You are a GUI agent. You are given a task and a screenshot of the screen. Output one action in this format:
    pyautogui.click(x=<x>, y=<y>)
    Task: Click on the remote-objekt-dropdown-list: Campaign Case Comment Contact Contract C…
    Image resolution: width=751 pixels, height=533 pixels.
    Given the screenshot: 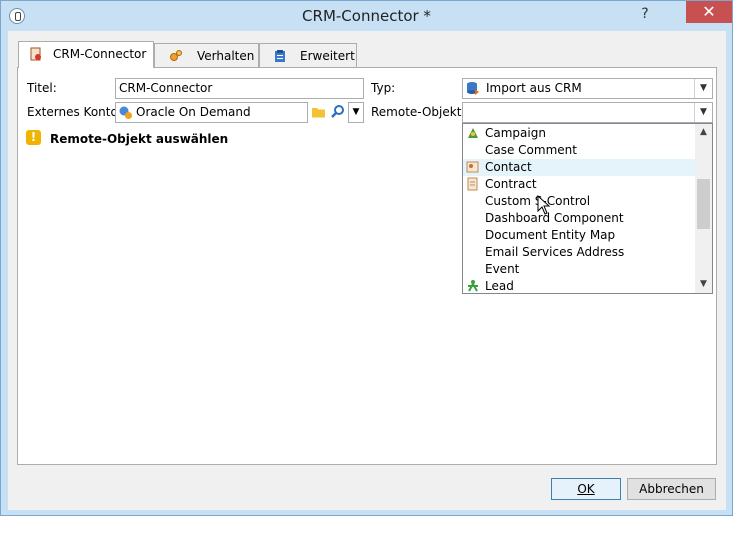 What is the action you would take?
    pyautogui.click(x=587, y=208)
    